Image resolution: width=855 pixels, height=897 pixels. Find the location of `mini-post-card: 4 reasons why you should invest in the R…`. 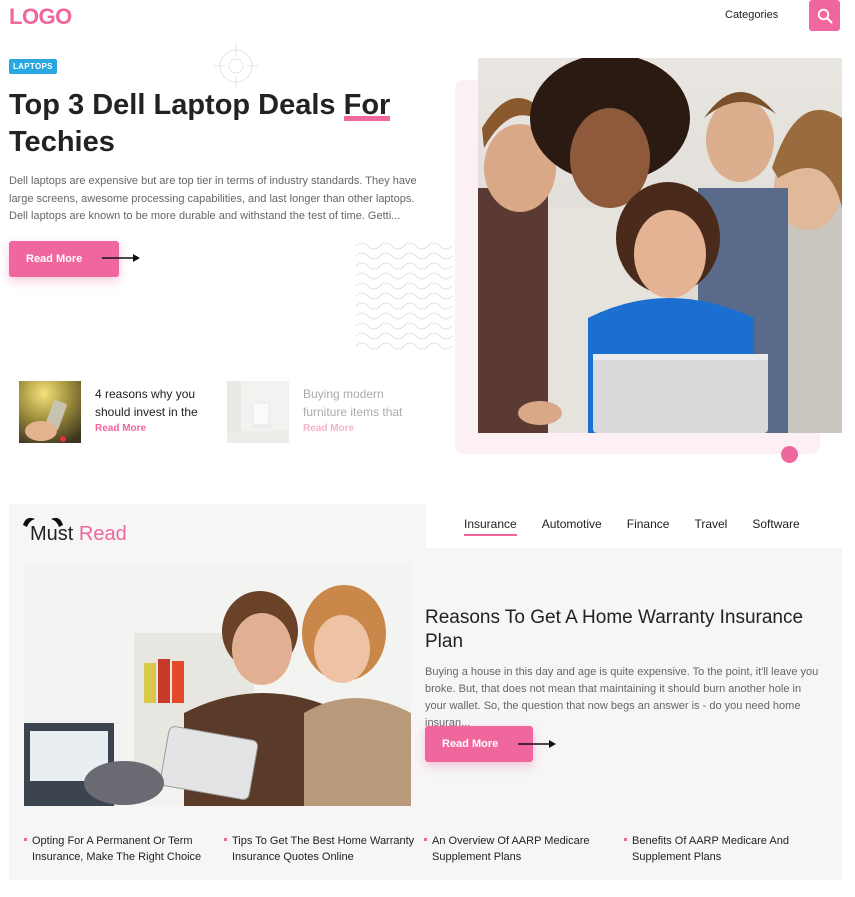

mini-post-card: 4 reasons why you should invest in the R… is located at coordinates (117, 412).